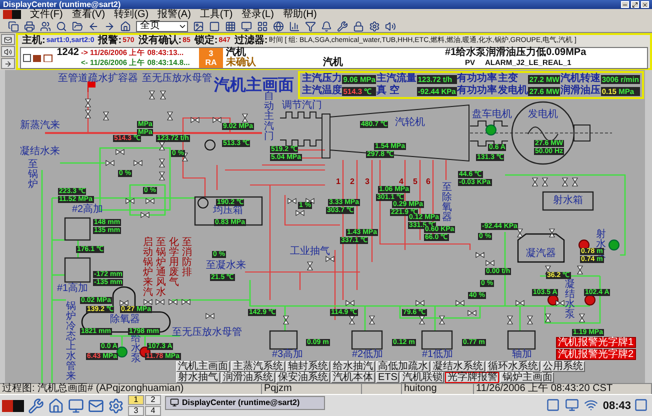 The width and height of the screenshot is (652, 416). What do you see at coordinates (403, 366) in the screenshot?
I see `nav-button: 高低加疏水` at bounding box center [403, 366].